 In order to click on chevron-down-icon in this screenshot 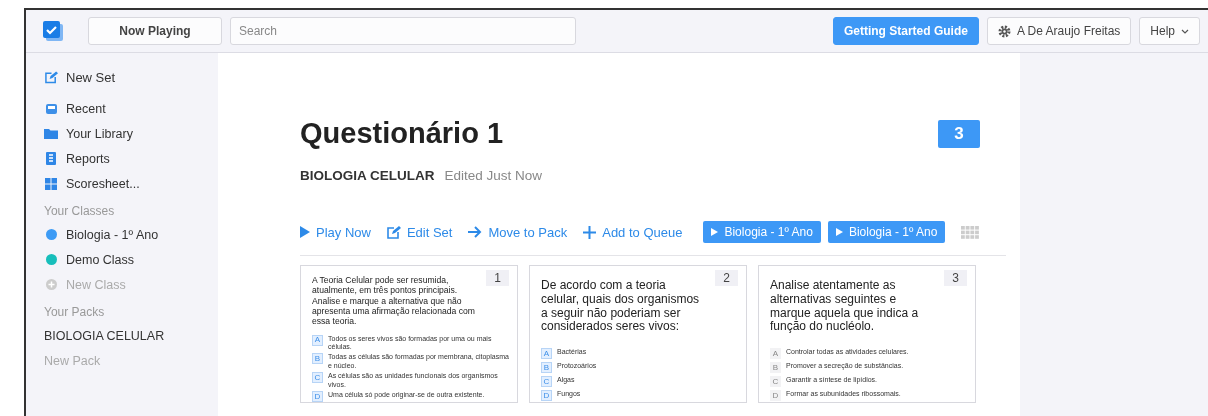, I will do `click(1185, 31)`.